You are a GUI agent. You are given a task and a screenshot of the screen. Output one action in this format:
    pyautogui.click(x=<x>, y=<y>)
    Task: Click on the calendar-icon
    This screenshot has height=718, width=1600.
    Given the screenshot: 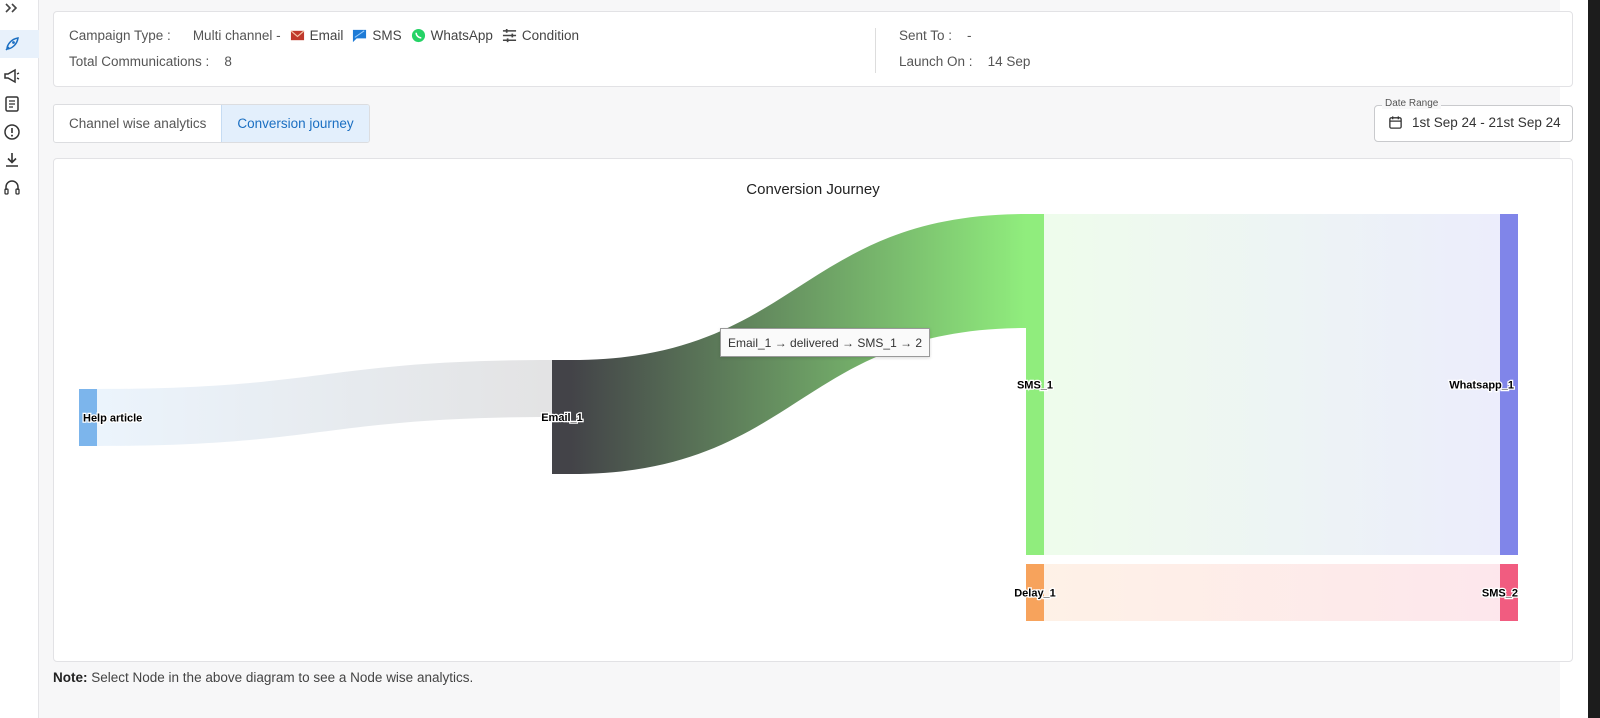 What is the action you would take?
    pyautogui.click(x=1395, y=122)
    